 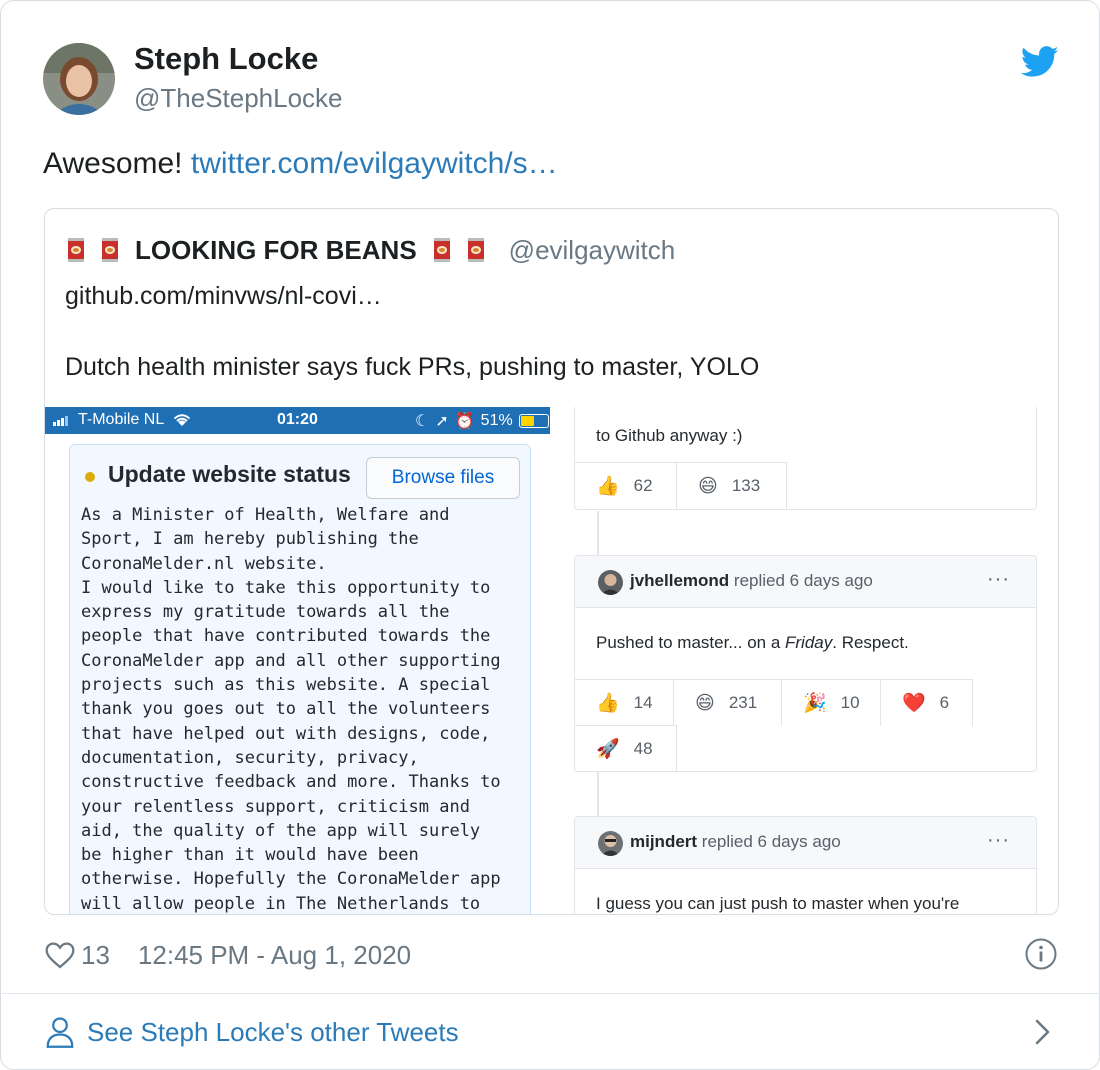 What do you see at coordinates (624, 703) in the screenshot?
I see `reaction-thumbs-up: 👍 14` at bounding box center [624, 703].